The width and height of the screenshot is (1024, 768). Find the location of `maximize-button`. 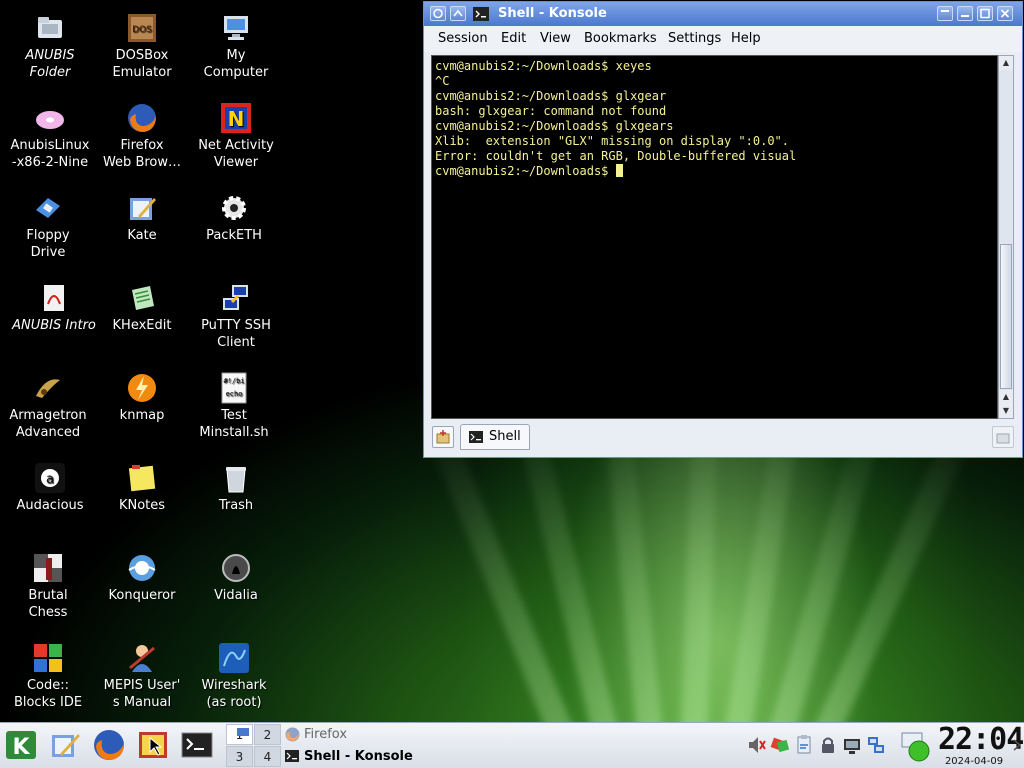

maximize-button is located at coordinates (985, 13).